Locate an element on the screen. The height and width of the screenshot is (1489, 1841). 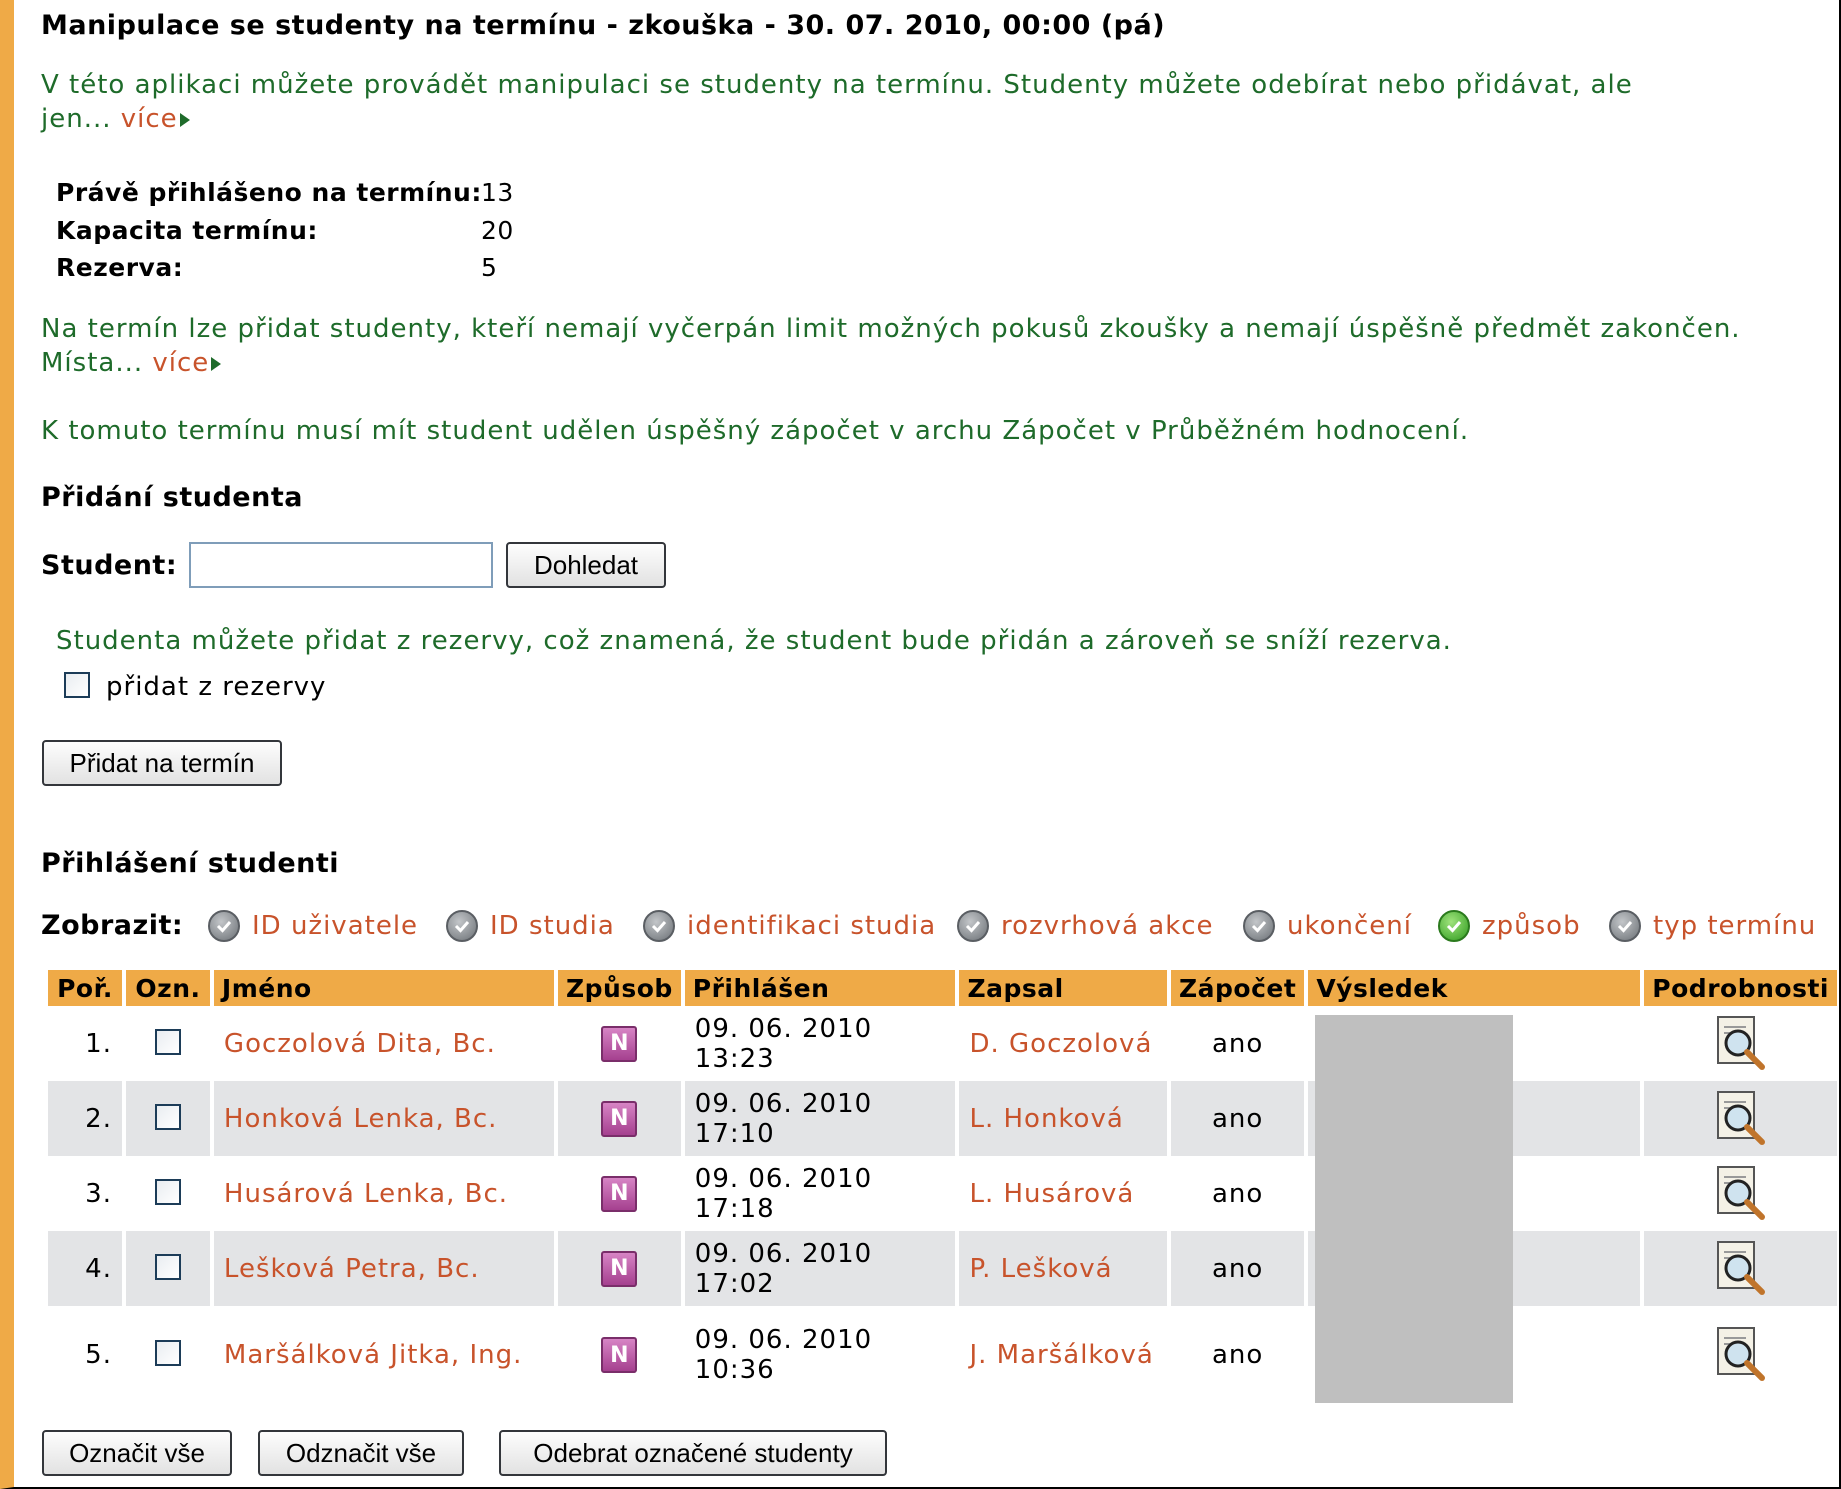
cell-name: Goczolová Dita, Bc. is located at coordinates (383, 1043).